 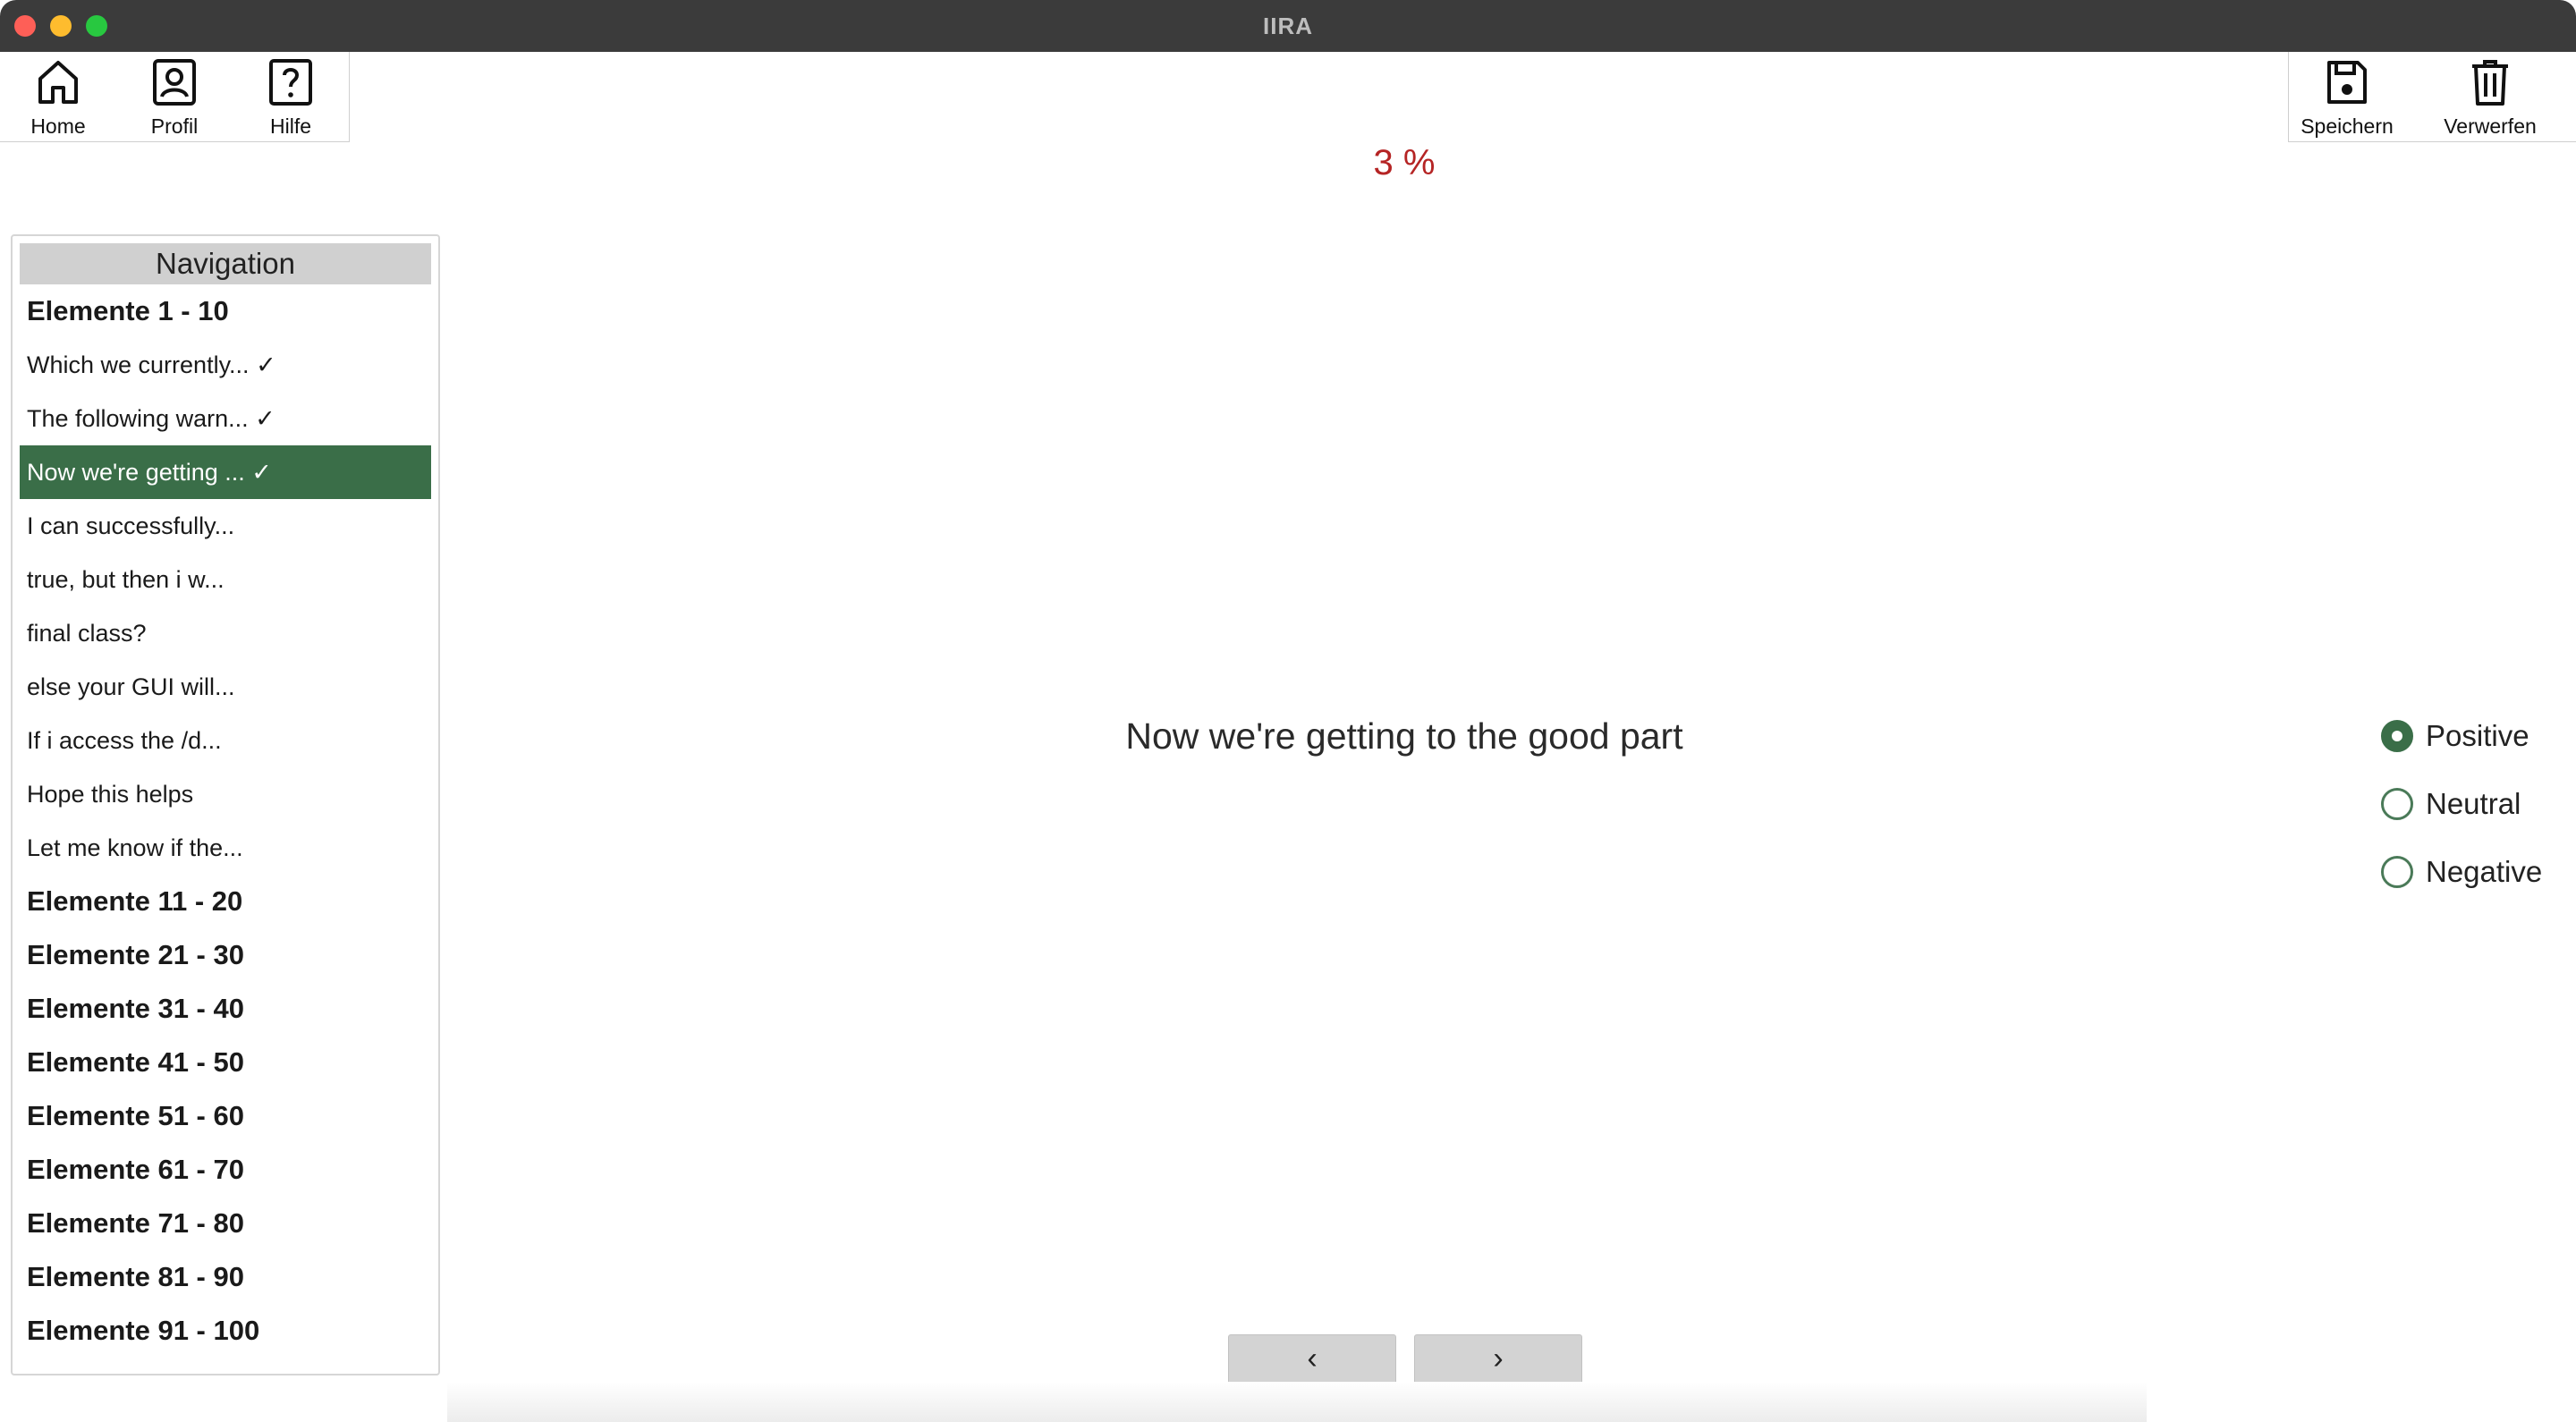 I want to click on nav-group-item: Elemente 31 - 40, so click(x=225, y=1009).